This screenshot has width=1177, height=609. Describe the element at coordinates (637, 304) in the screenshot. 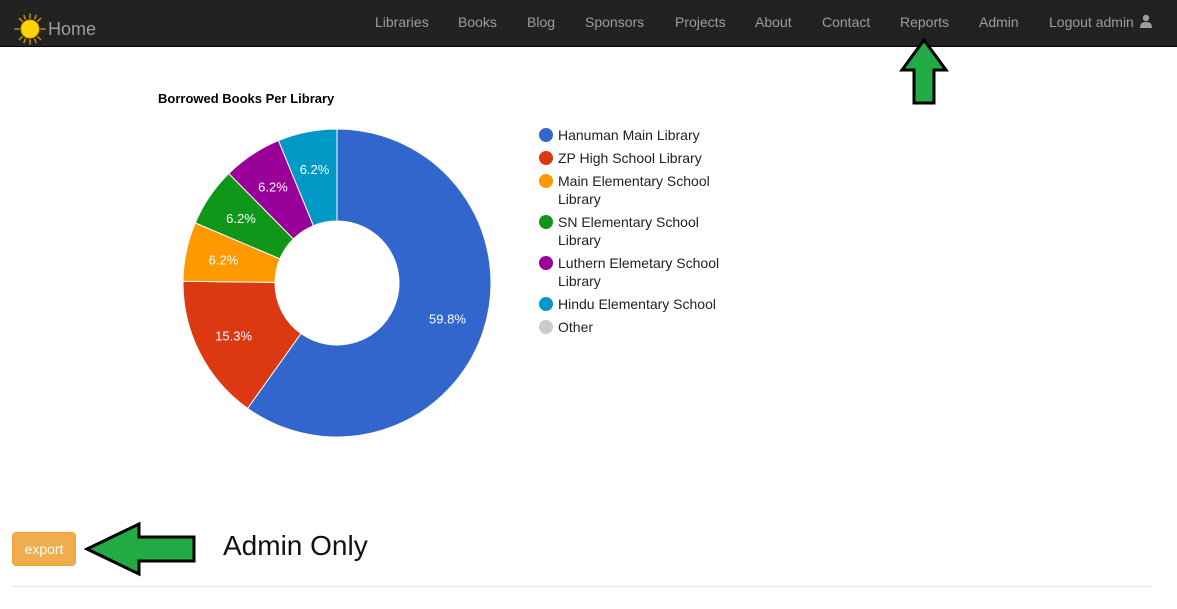

I see `legend-label-5: Hindu Elementary School` at that location.